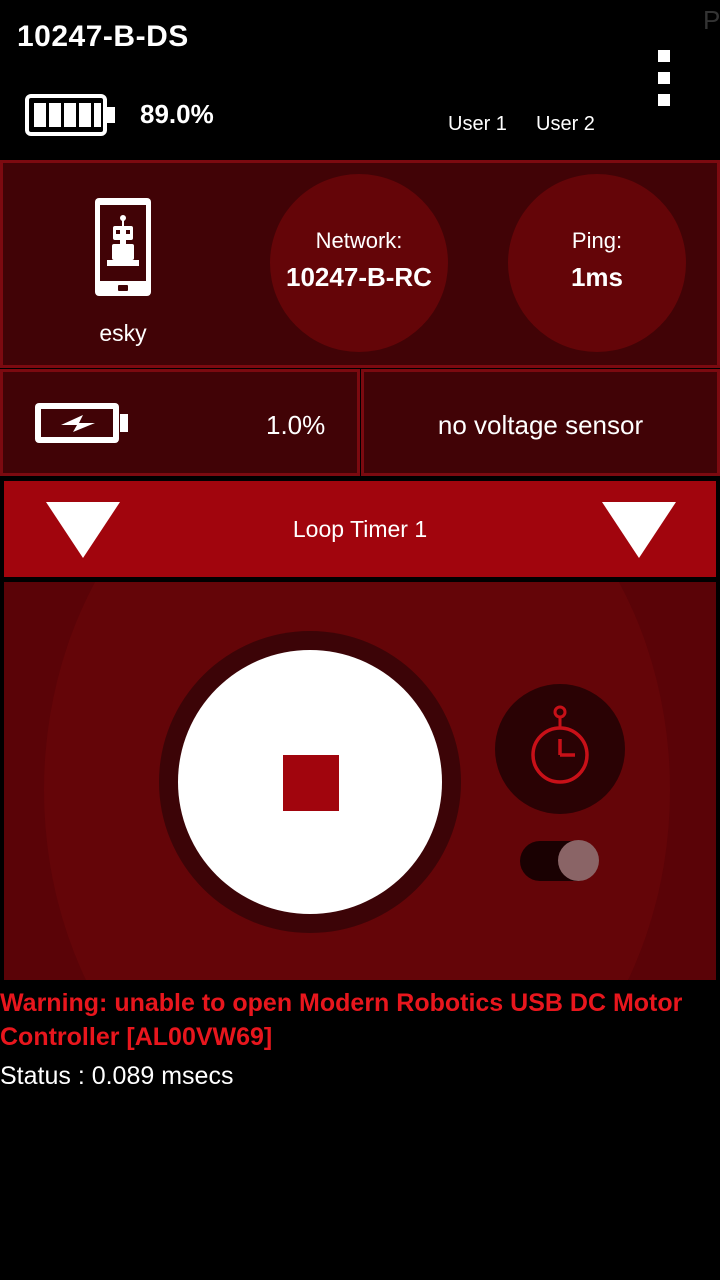 This screenshot has height=1280, width=720. What do you see at coordinates (296, 425) in the screenshot?
I see `robot-battery-percent: 1.0%` at bounding box center [296, 425].